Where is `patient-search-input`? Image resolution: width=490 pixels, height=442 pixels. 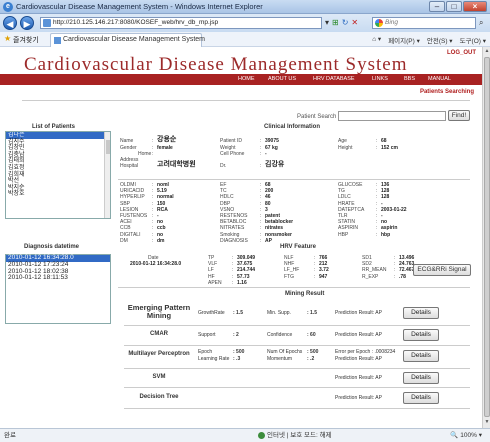 patient-search-input is located at coordinates (392, 116).